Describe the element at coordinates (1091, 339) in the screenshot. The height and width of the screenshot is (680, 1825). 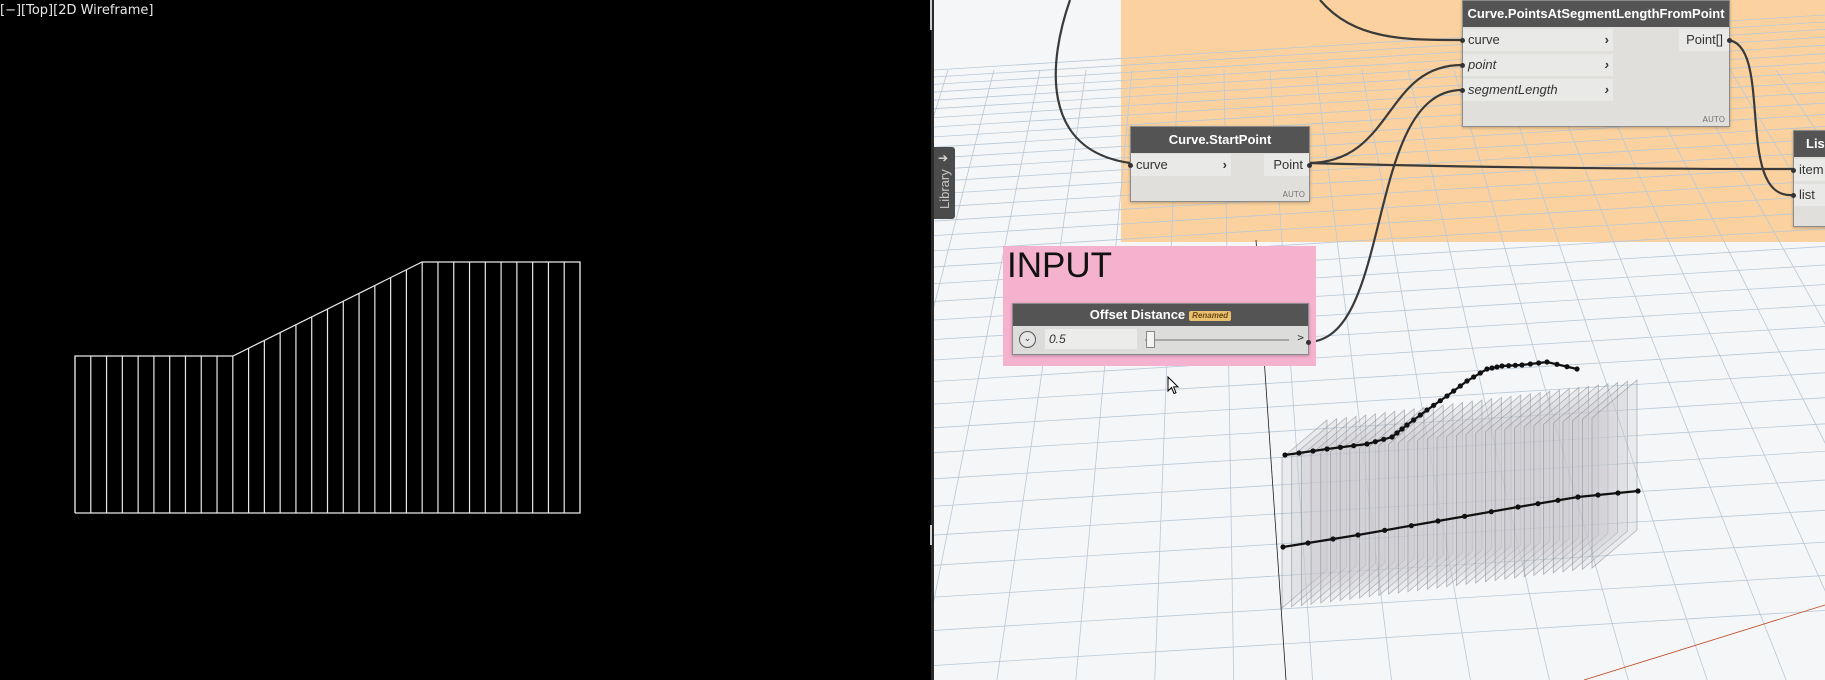
I see `slider-value-field: 0.5` at that location.